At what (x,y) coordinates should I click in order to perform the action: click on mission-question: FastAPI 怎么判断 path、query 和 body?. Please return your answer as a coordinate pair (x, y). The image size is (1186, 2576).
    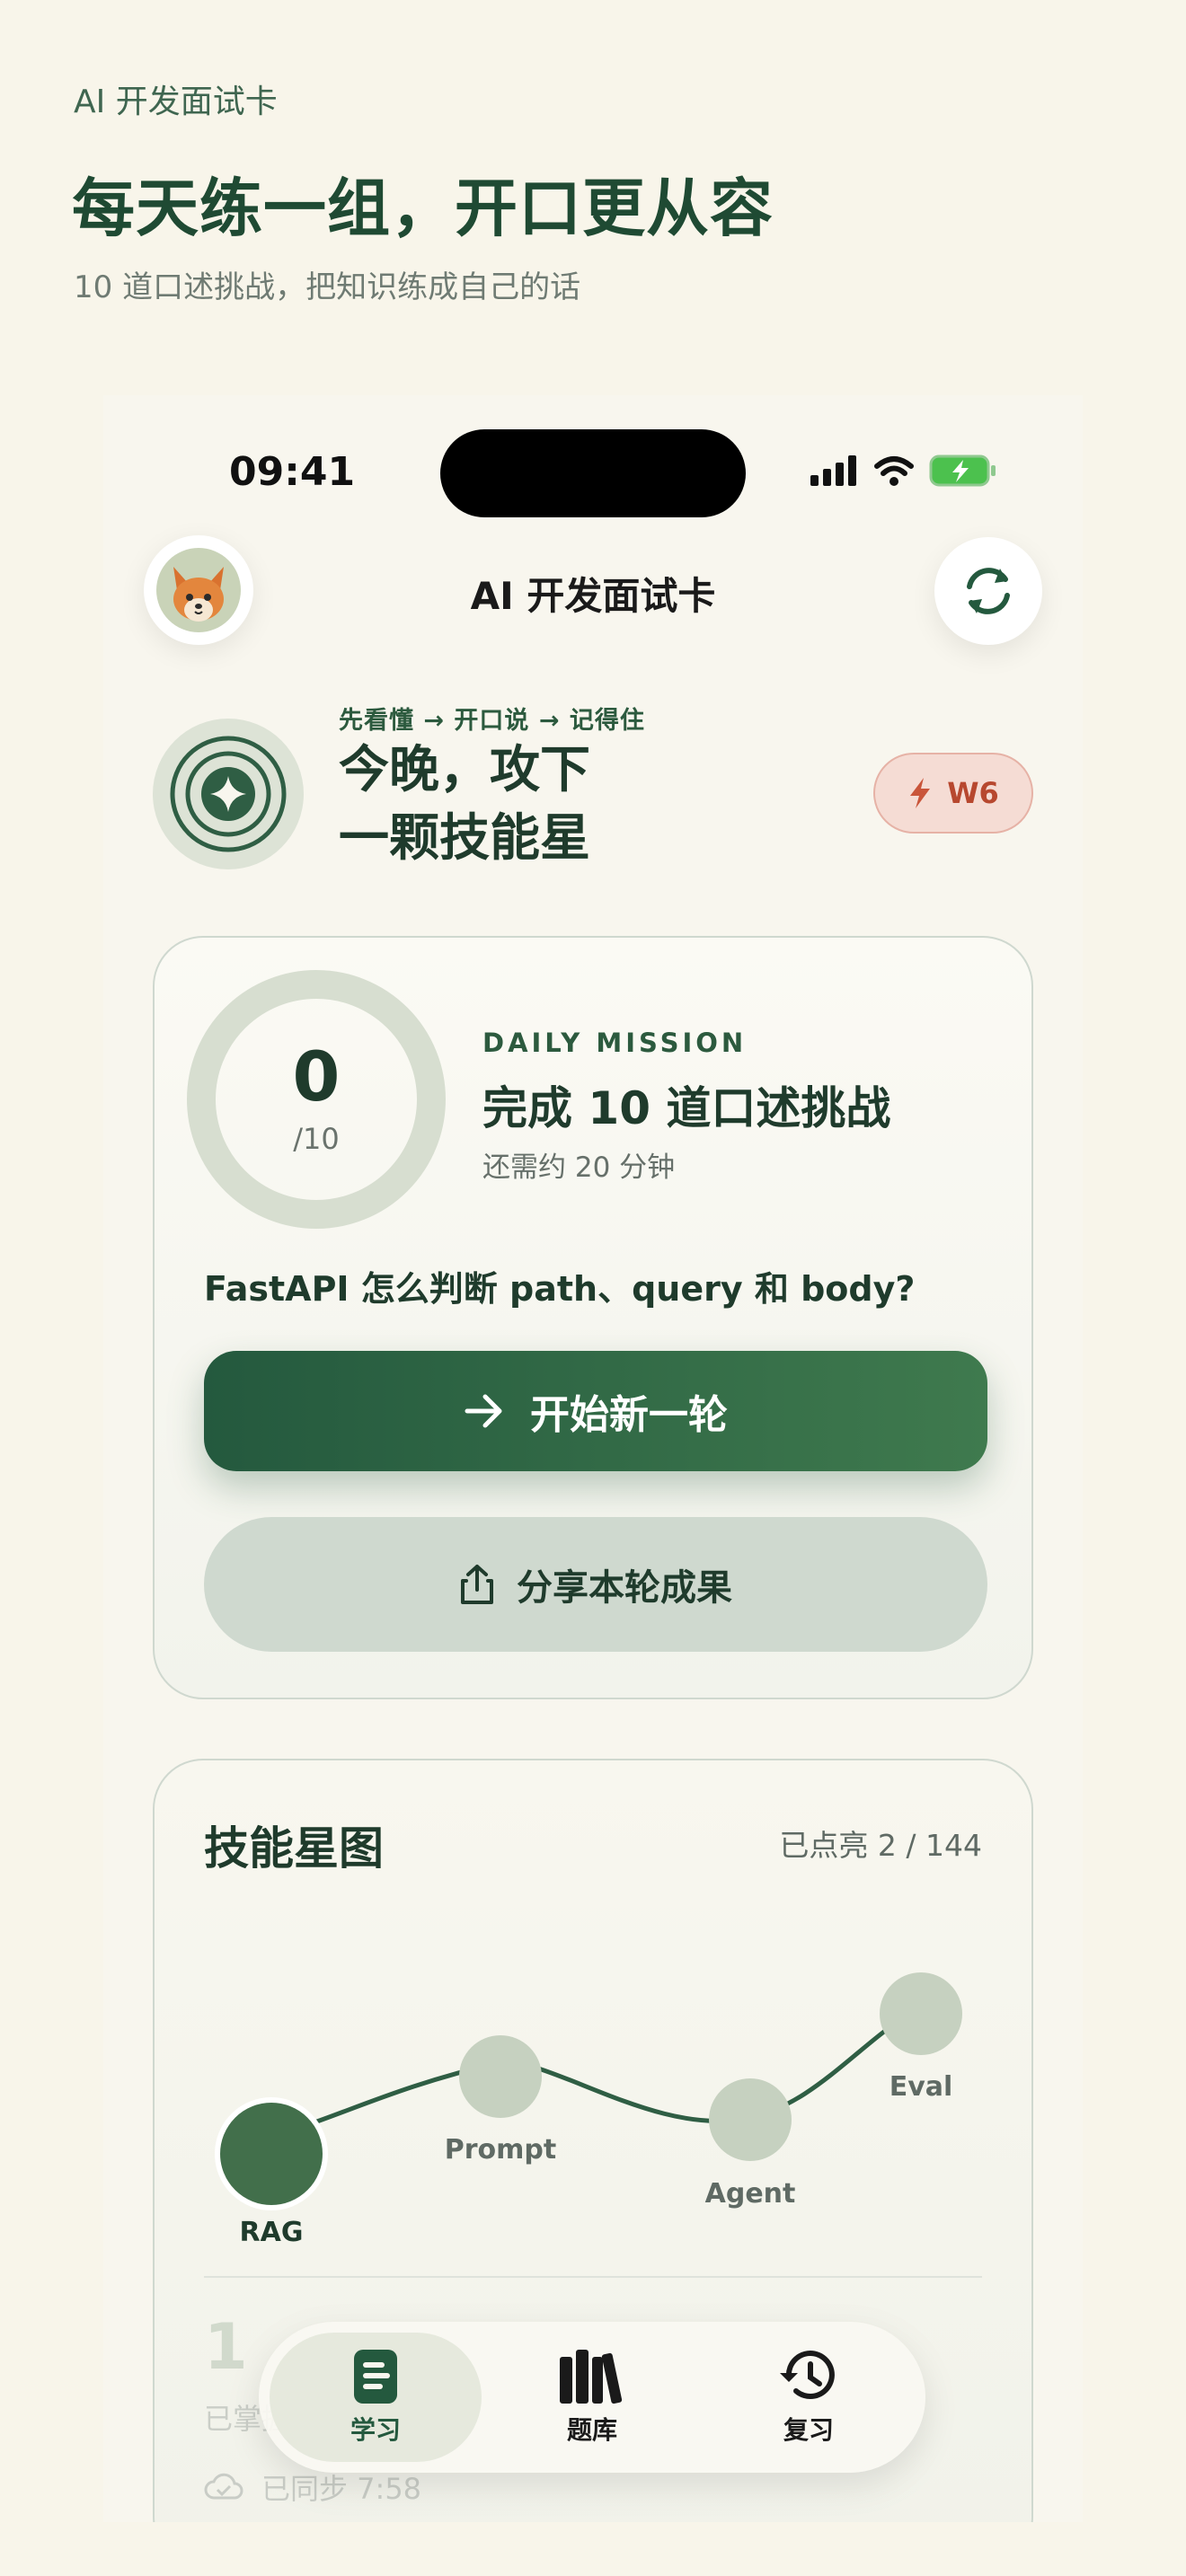
    Looking at the image, I should click on (560, 1289).